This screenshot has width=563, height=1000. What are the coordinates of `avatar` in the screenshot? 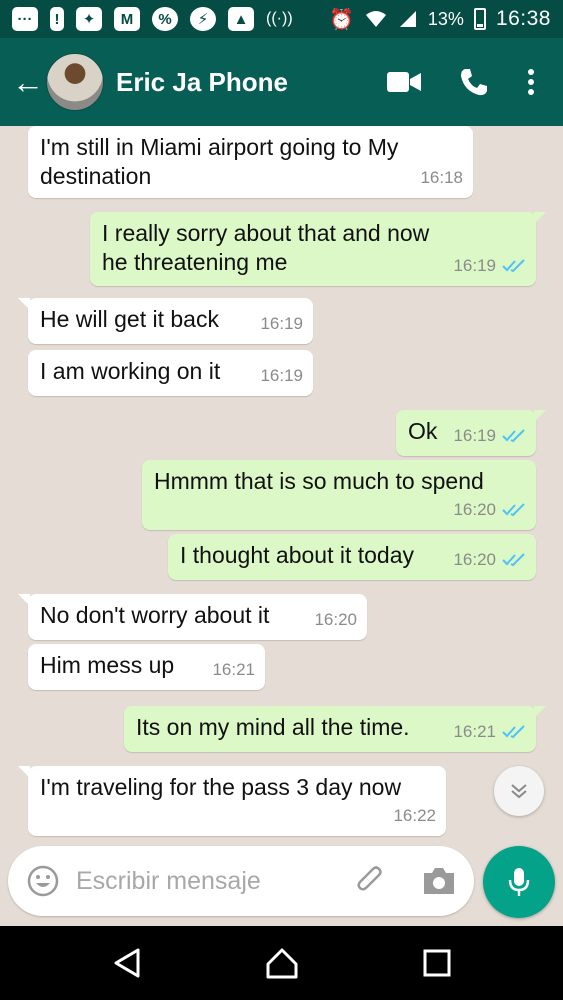 It's located at (75, 82).